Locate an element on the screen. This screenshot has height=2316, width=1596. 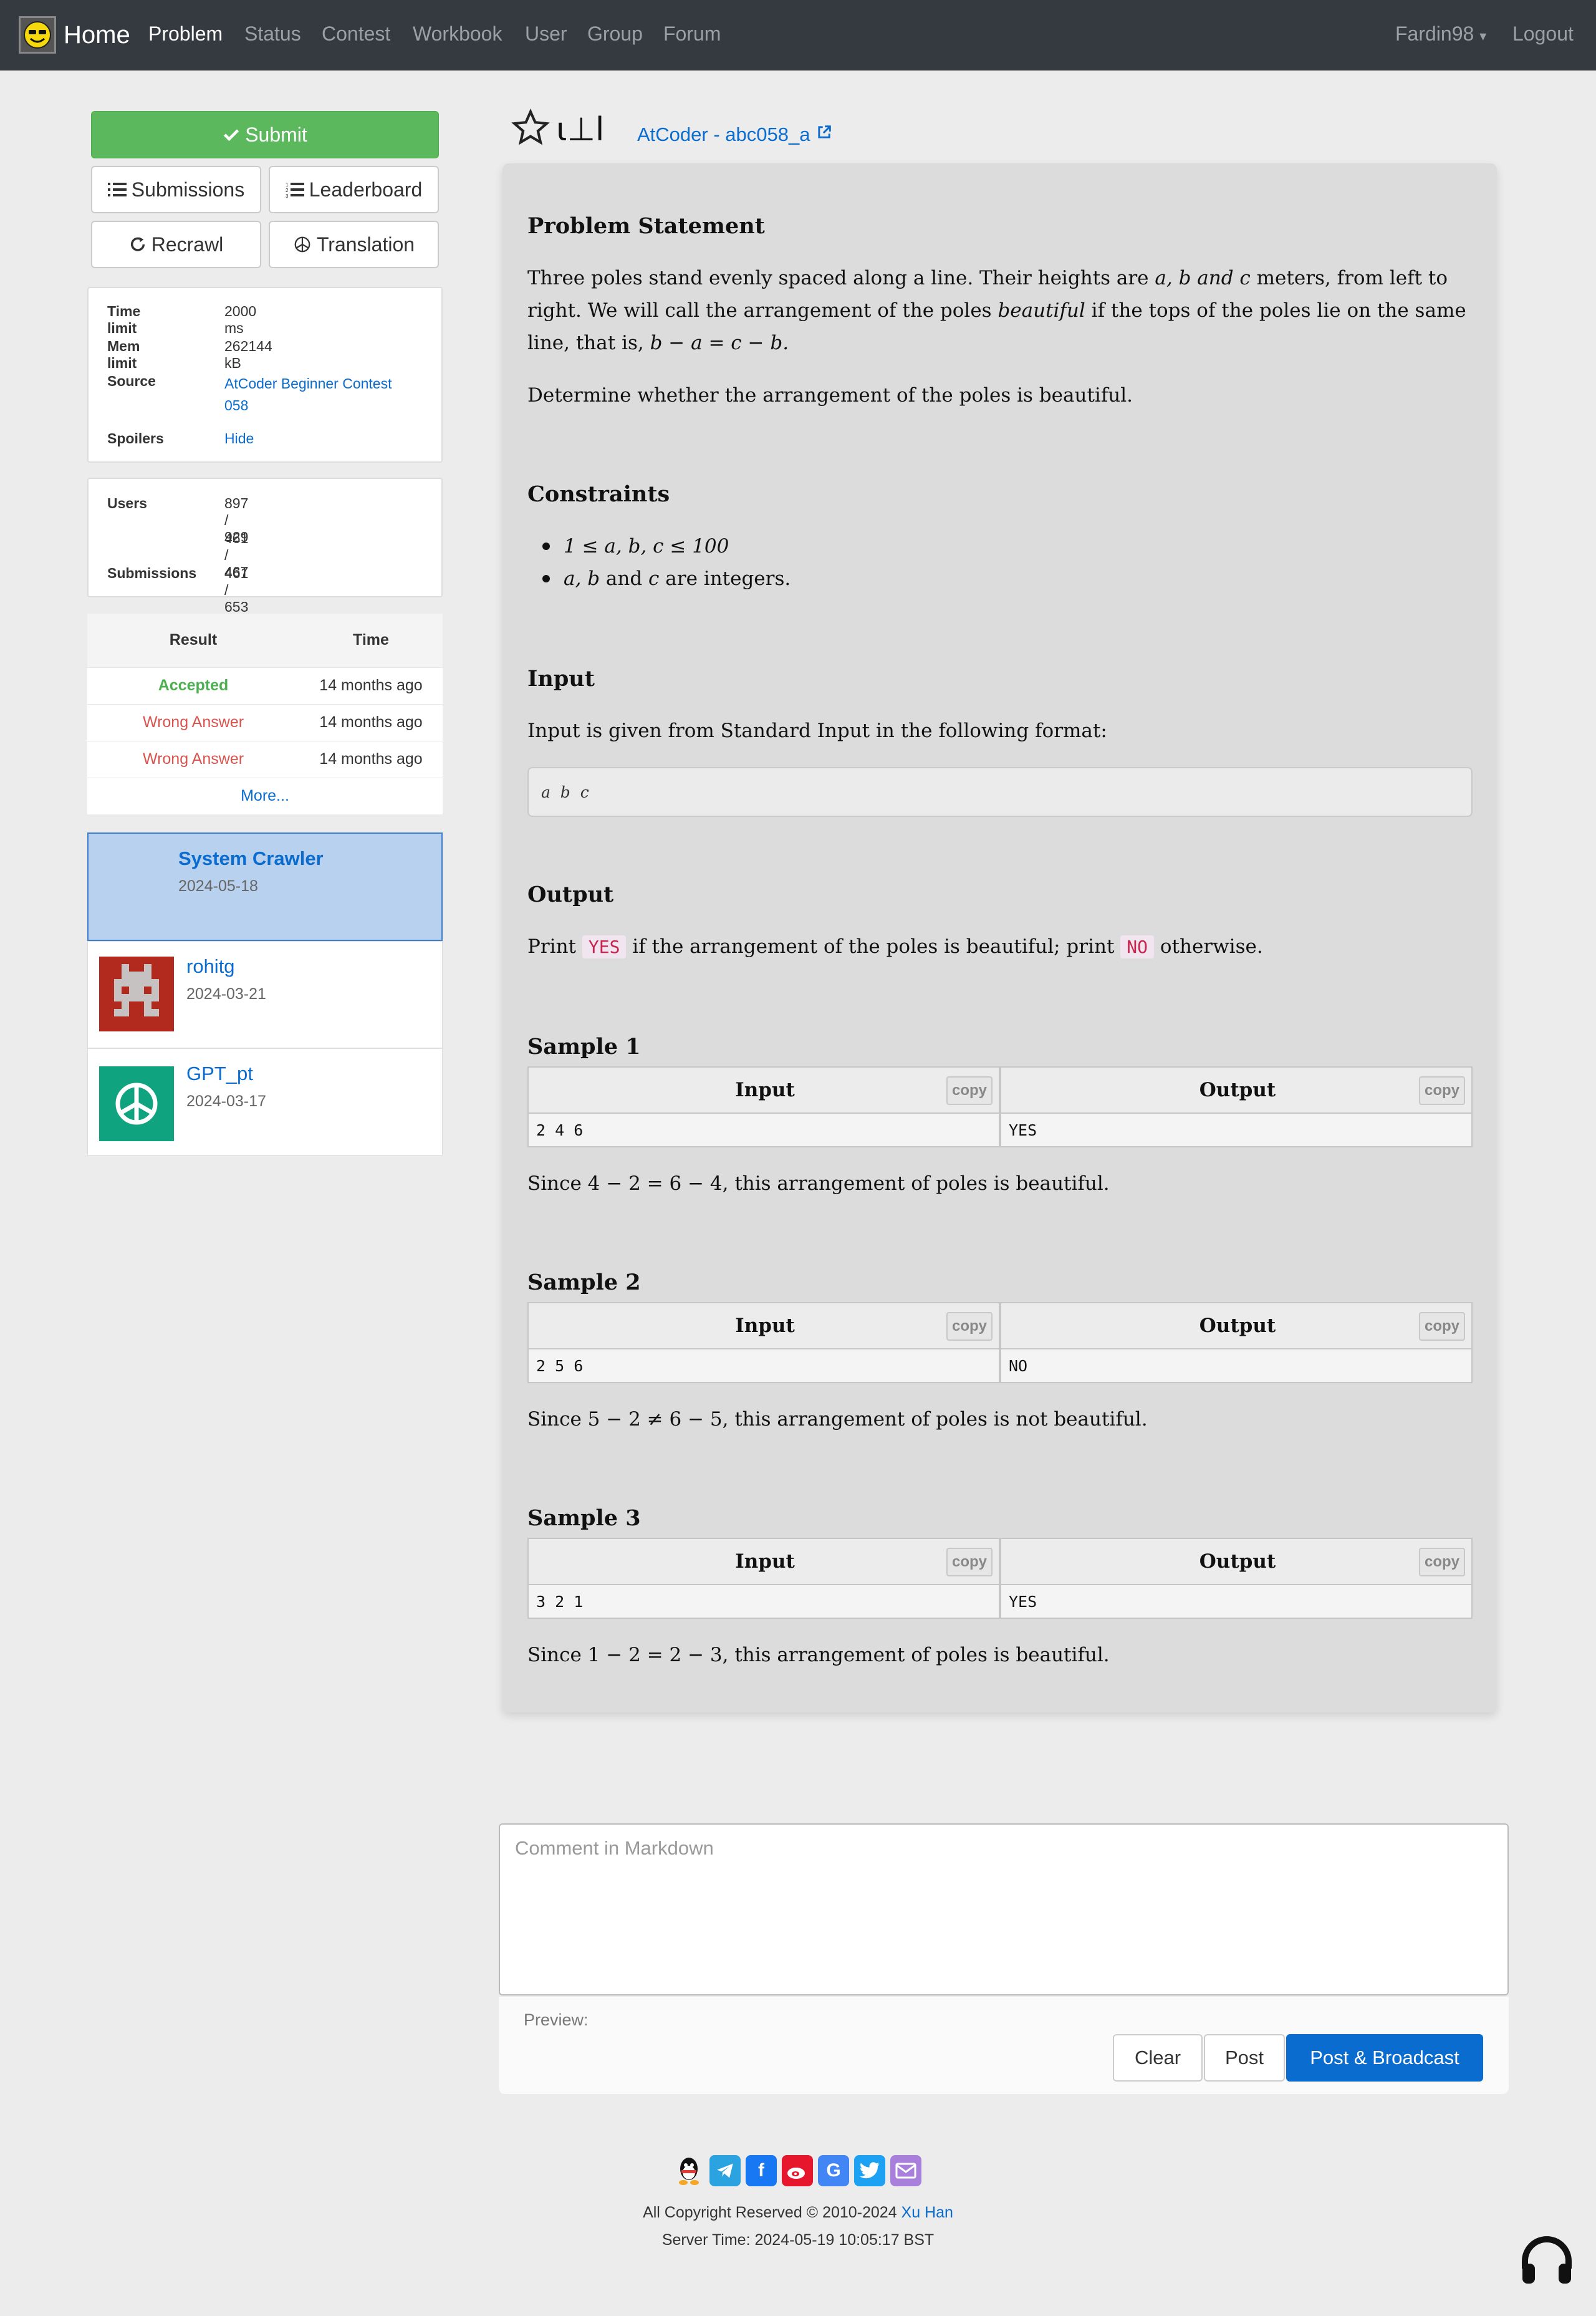
users-label: Users is located at coordinates (127, 503).